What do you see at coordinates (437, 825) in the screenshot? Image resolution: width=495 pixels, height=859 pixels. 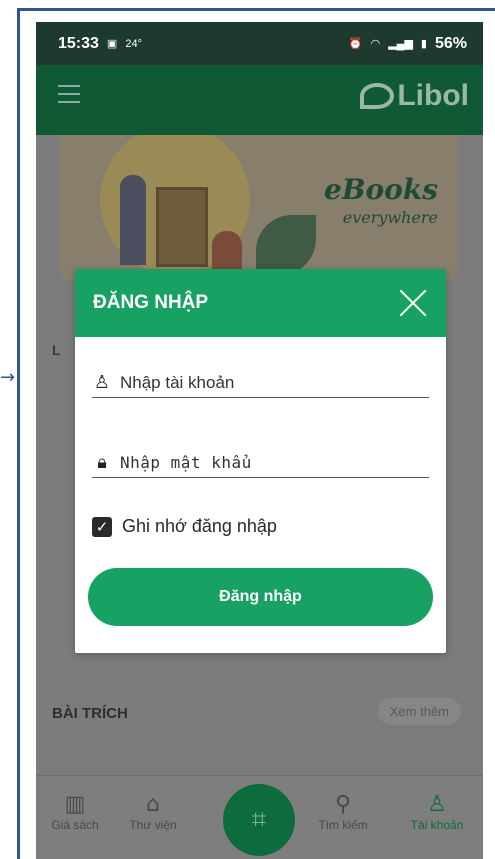 I see `nav-label-account: Tài khoản` at bounding box center [437, 825].